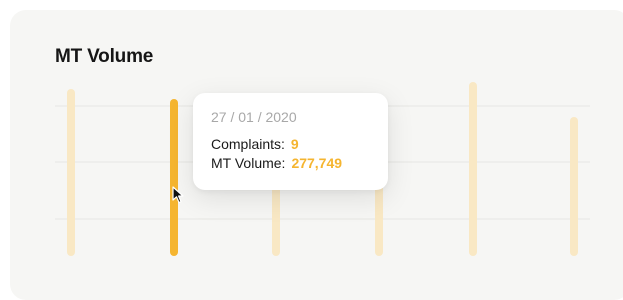 The height and width of the screenshot is (300, 623). I want to click on card-title: MT Volume, so click(104, 56).